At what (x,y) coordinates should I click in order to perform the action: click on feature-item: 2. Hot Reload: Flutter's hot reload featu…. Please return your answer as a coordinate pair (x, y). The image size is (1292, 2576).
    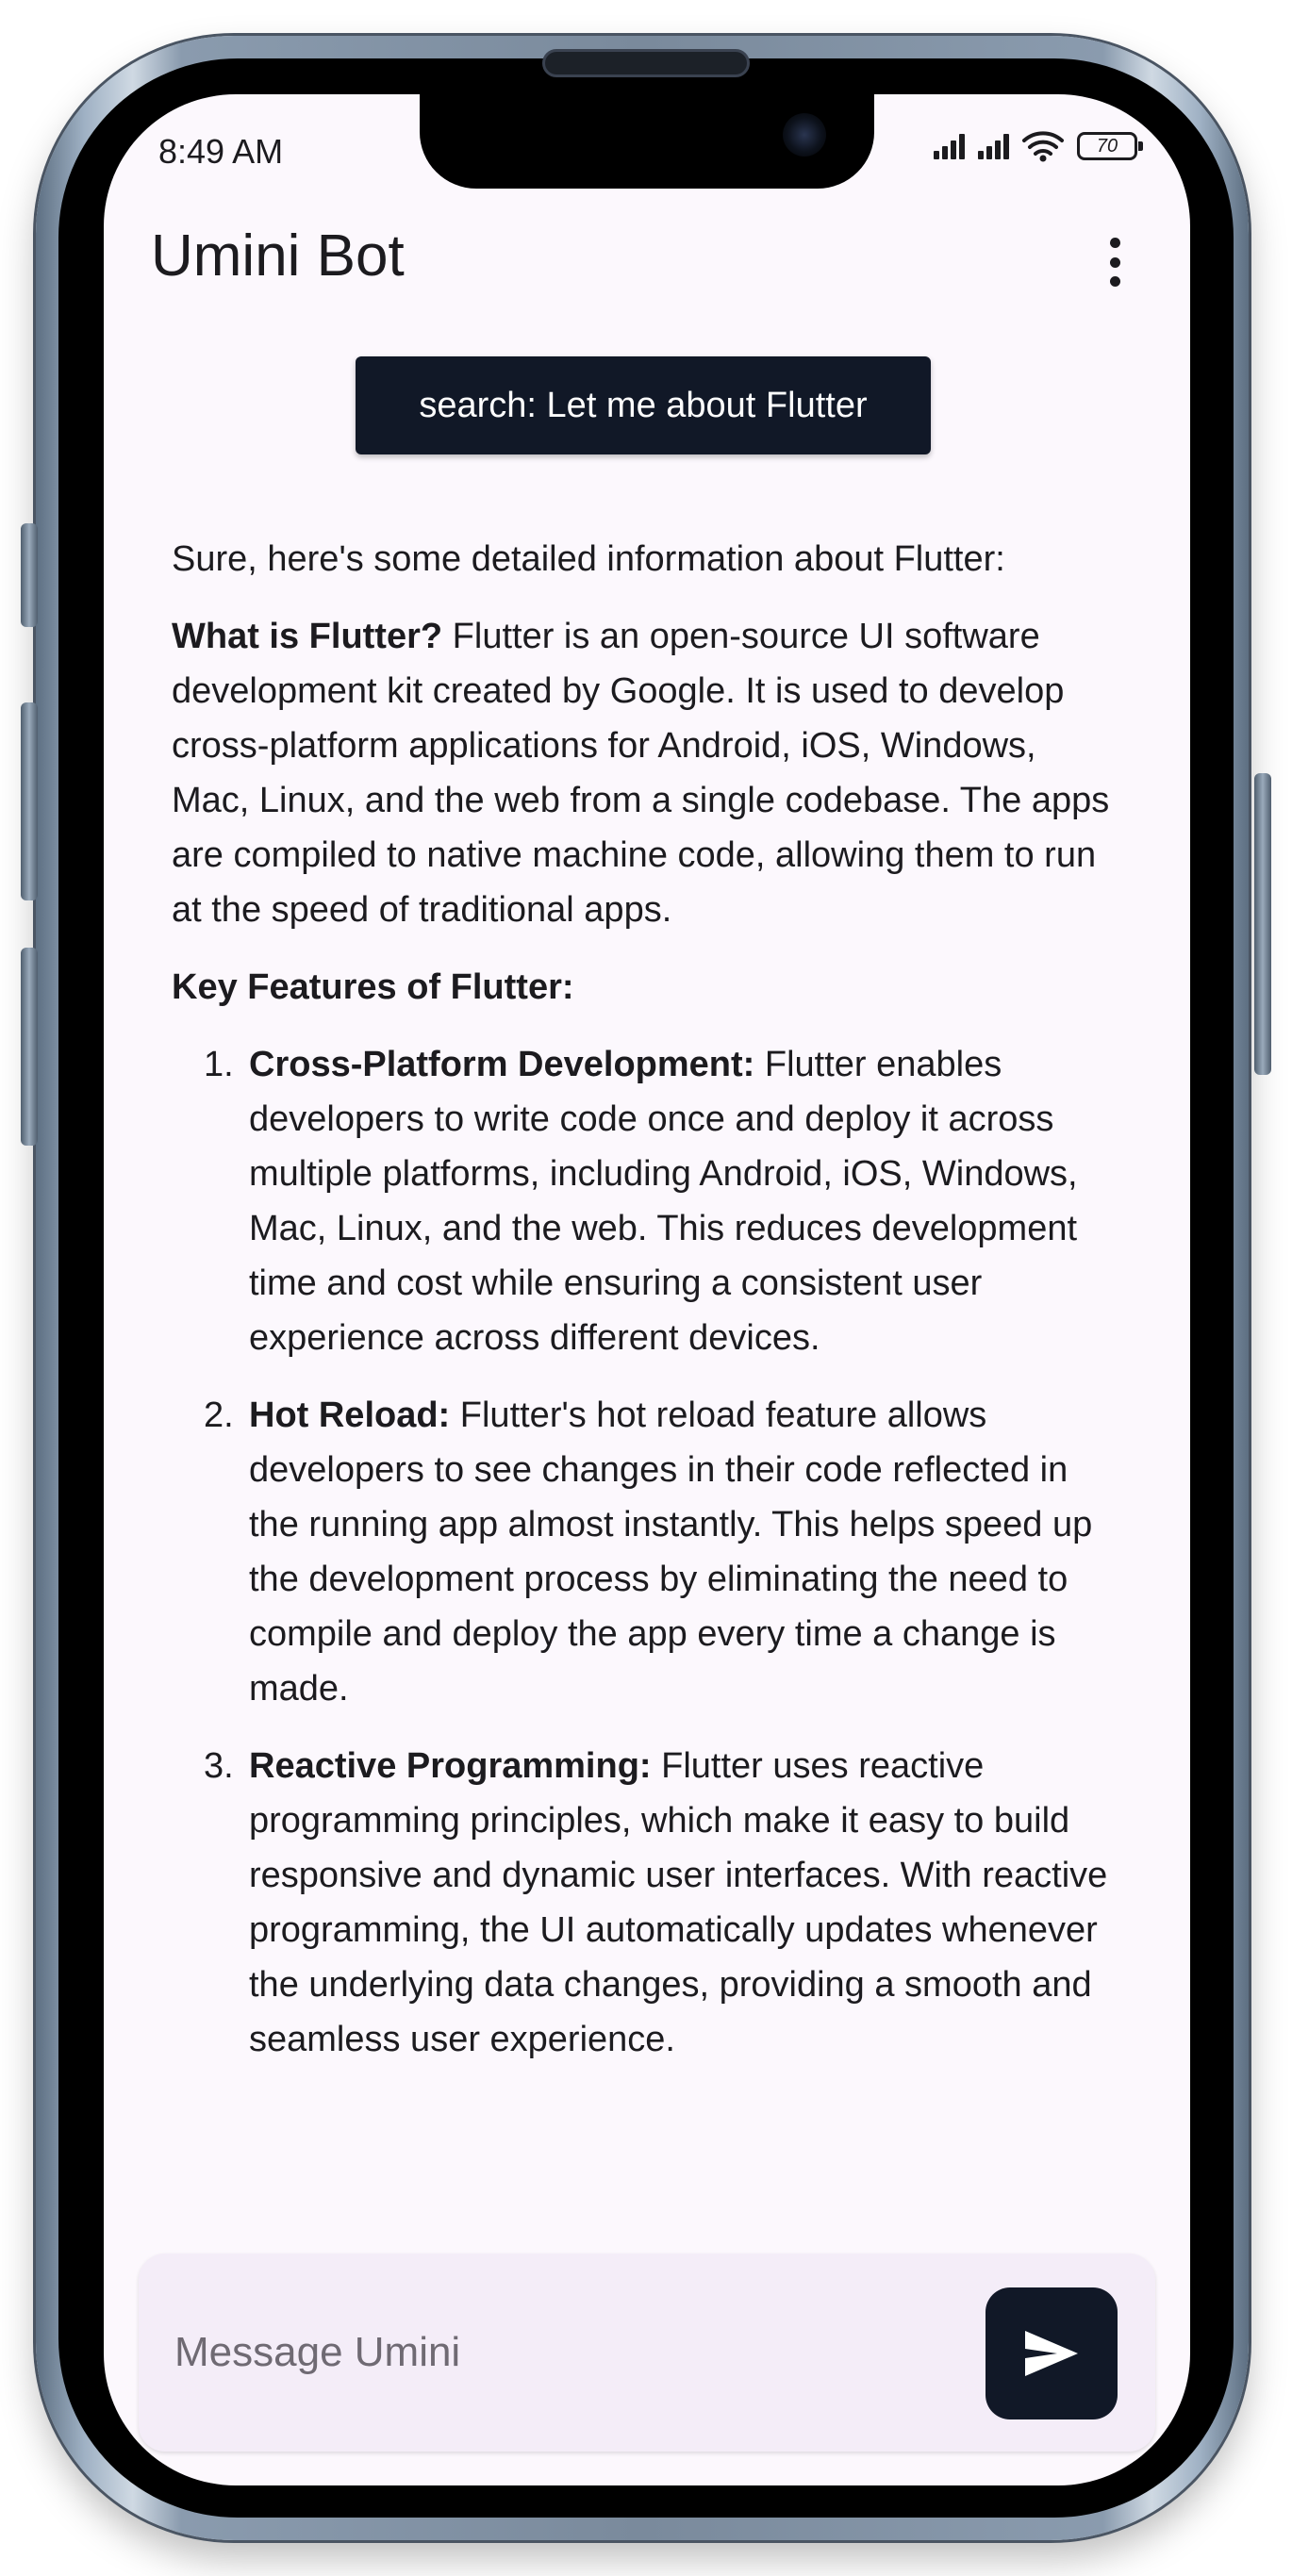
    Looking at the image, I should click on (659, 1552).